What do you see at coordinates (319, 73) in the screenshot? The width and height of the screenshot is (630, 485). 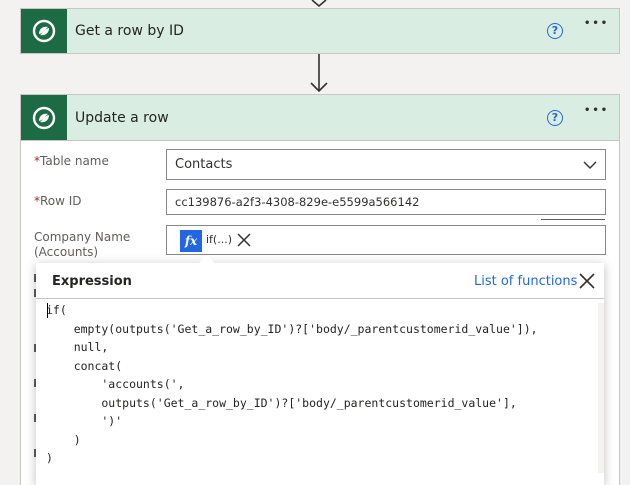 I see `flow-arrow-middle` at bounding box center [319, 73].